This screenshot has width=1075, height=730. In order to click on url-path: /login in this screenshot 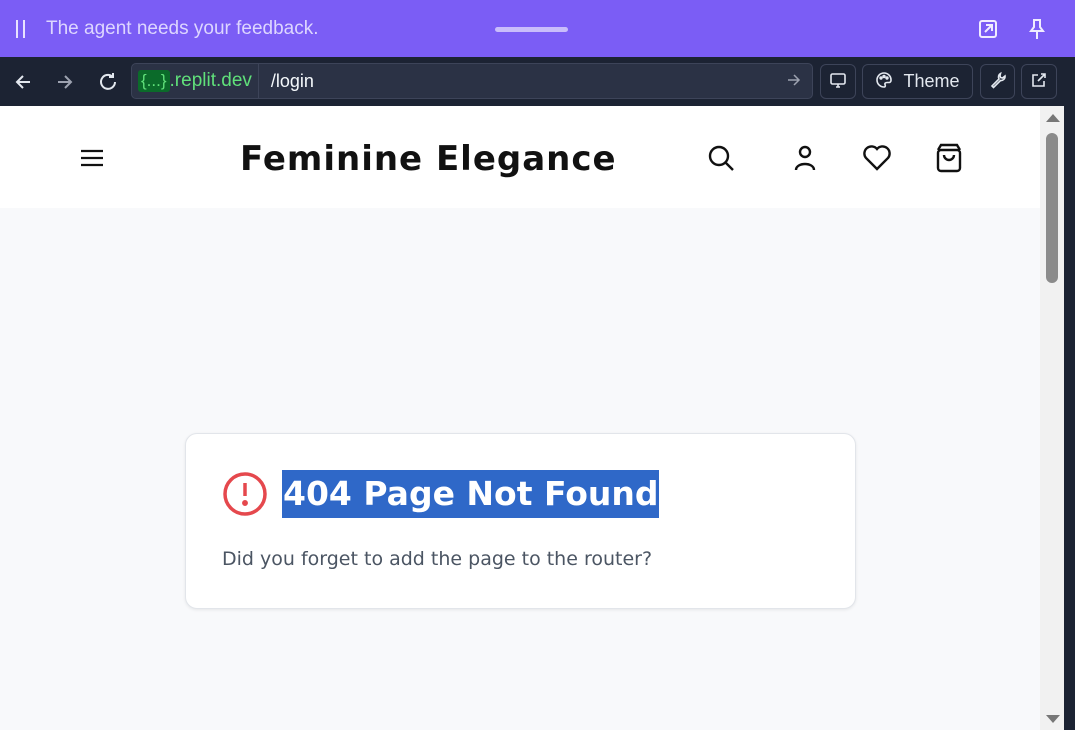, I will do `click(292, 81)`.